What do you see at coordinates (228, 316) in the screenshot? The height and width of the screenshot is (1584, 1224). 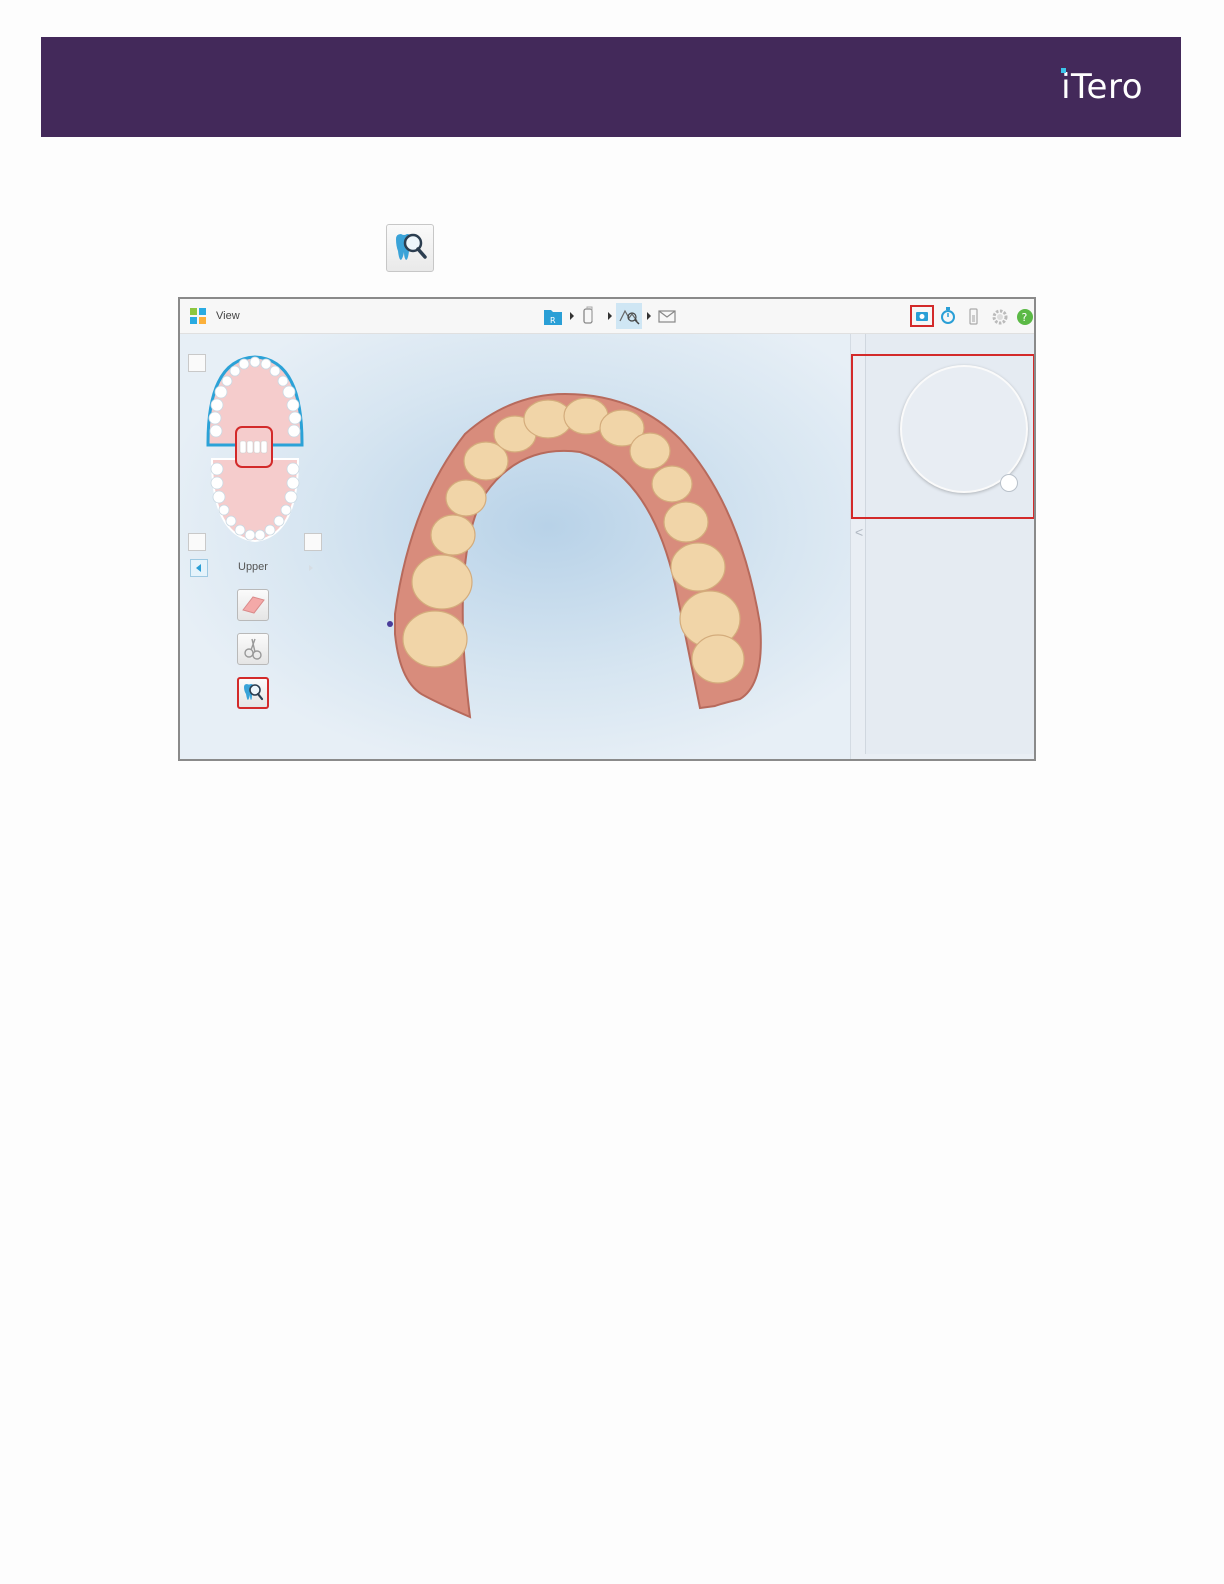 I see `window-title: View` at bounding box center [228, 316].